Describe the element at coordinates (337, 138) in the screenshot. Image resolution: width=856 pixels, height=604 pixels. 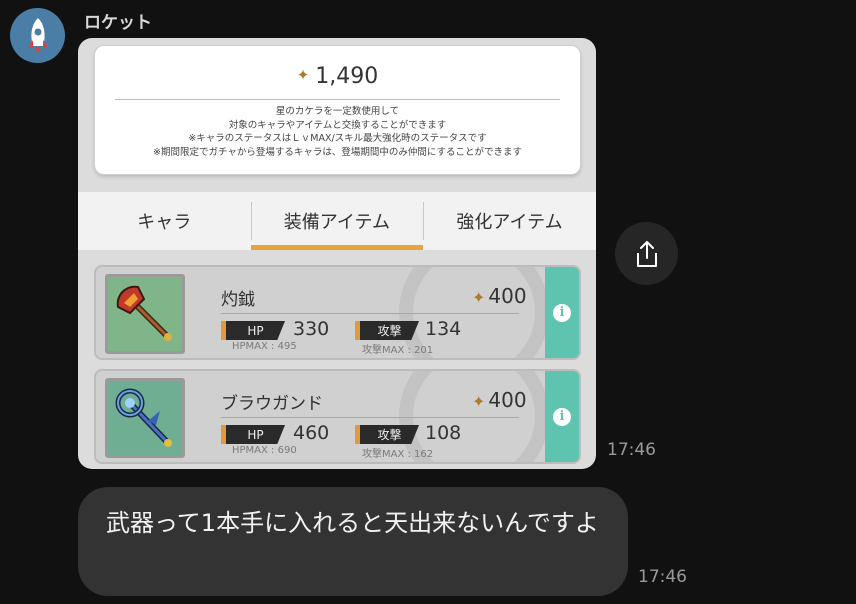
I see `description-line: ※キャラのステータスはＬｖMAX/スキル最大強化時のステータスです` at that location.